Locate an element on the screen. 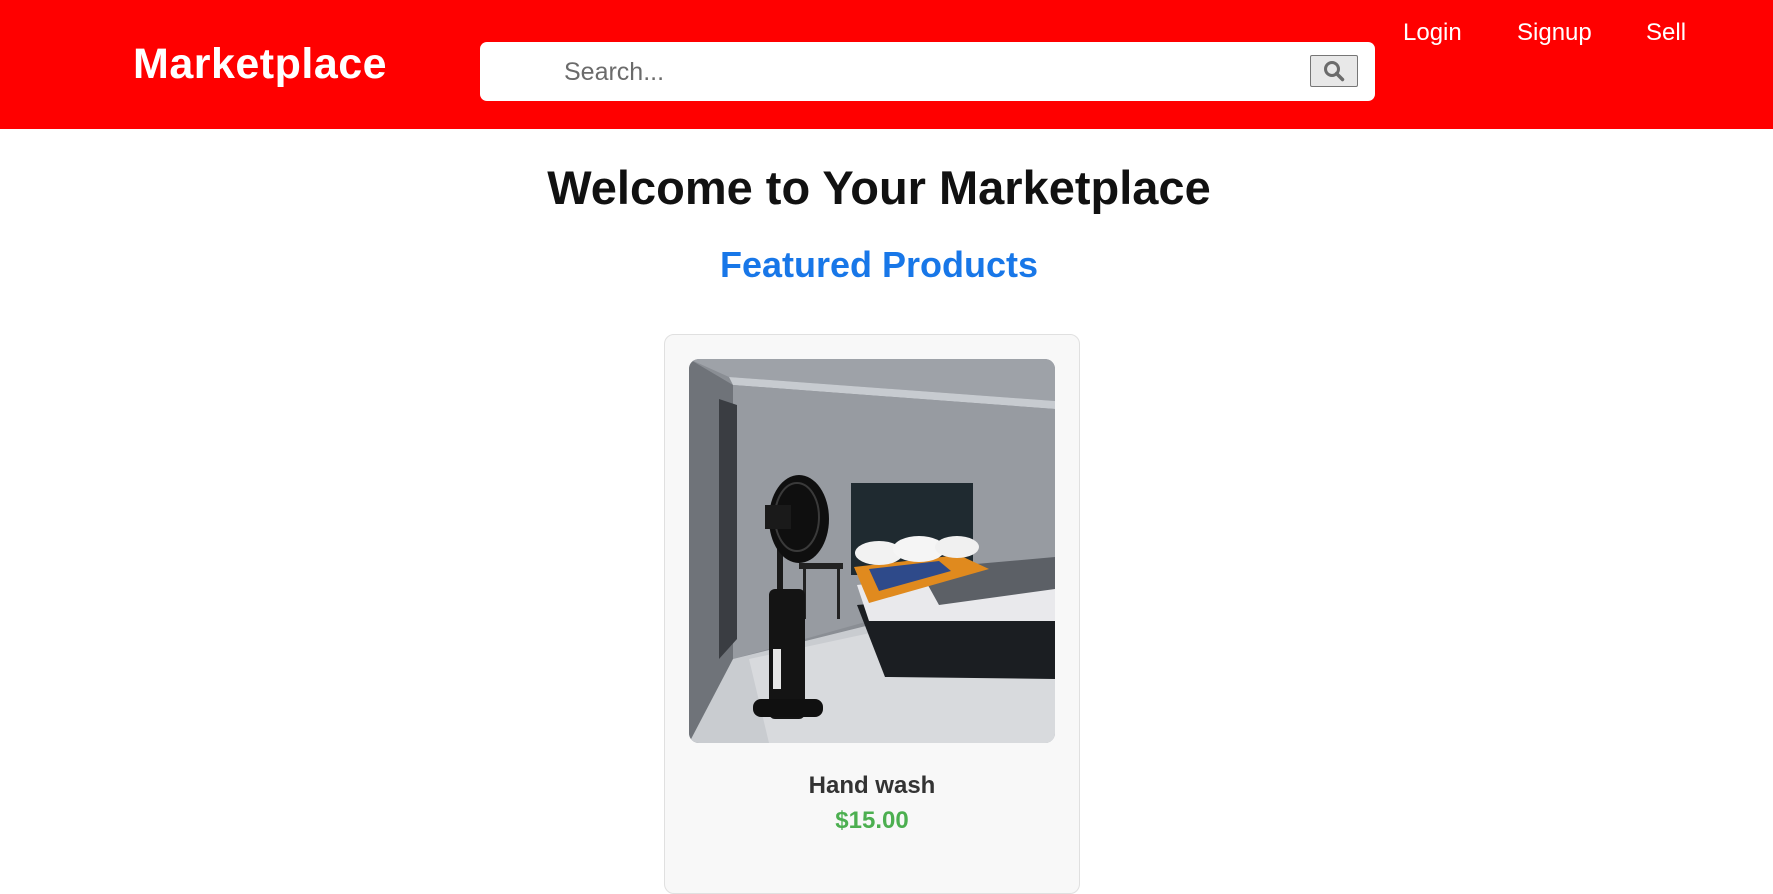  product-name: Hand wash is located at coordinates (872, 786).